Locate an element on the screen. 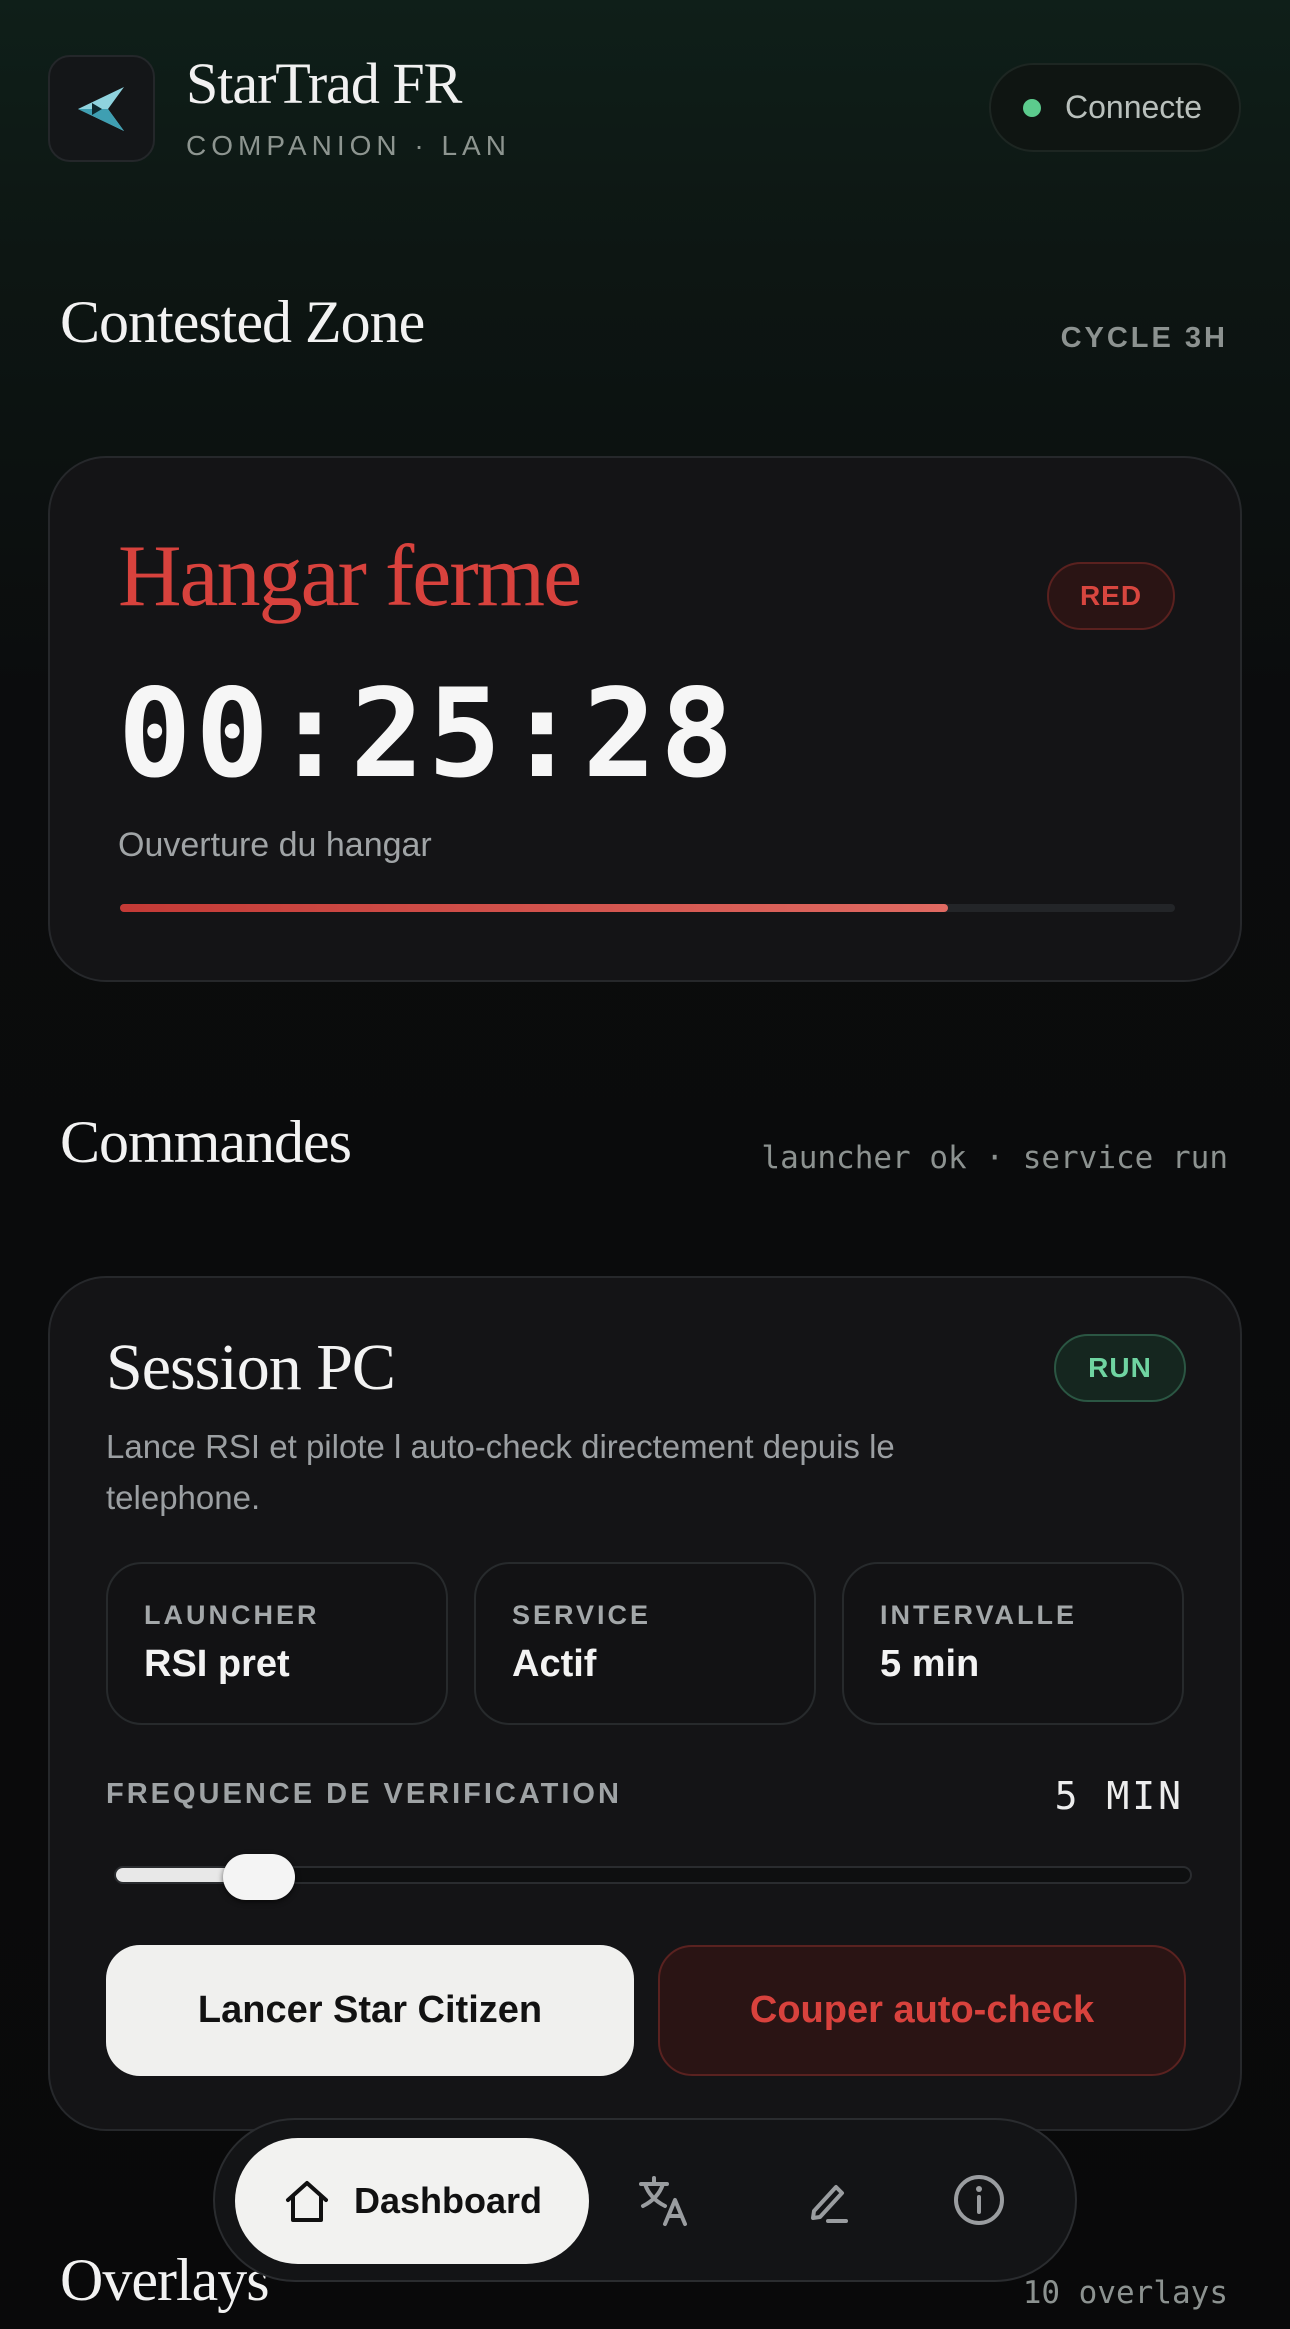 This screenshot has width=1290, height=2329. translate-icon is located at coordinates (663, 2201).